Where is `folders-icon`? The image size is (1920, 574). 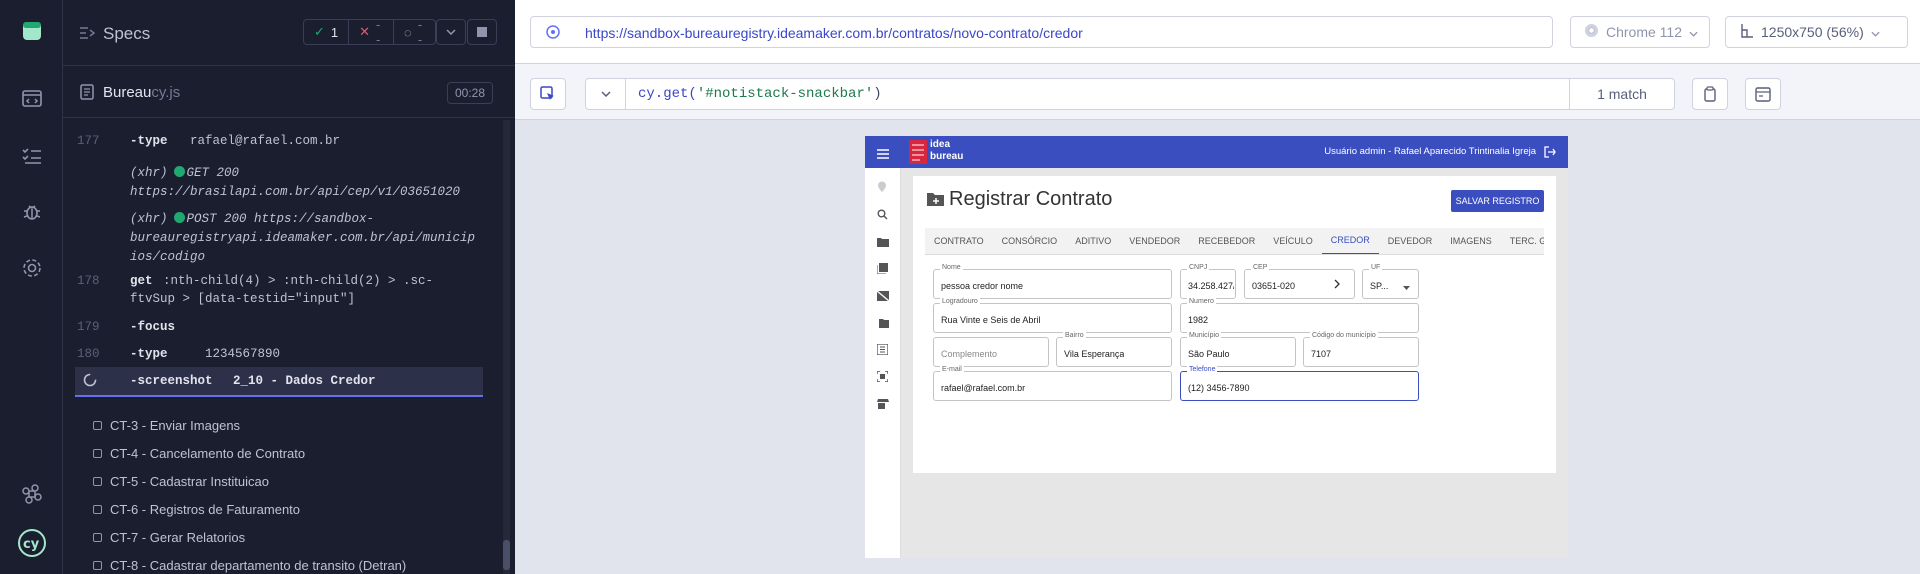
folders-icon is located at coordinates (883, 321).